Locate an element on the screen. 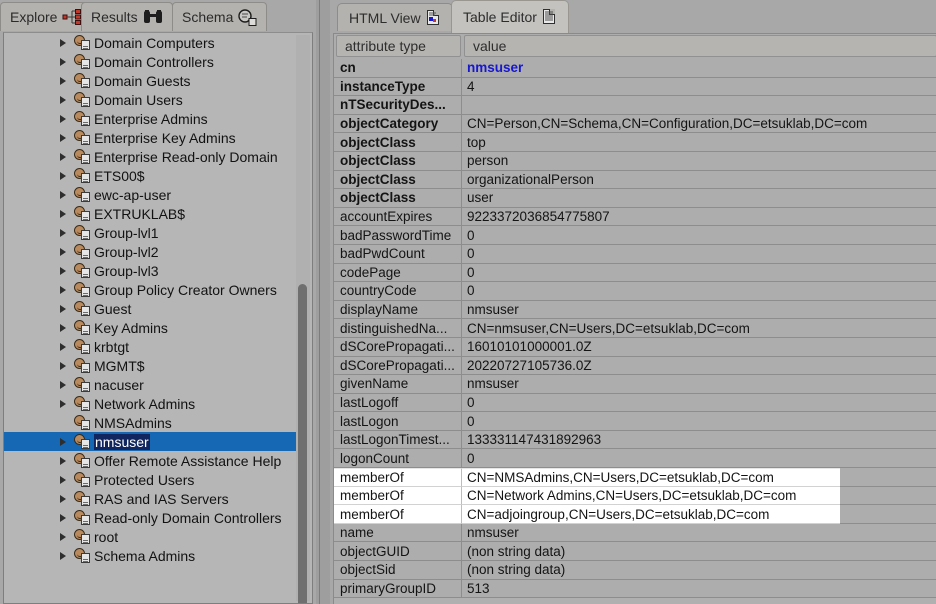 The image size is (936, 604). tree-item: Domain Guests is located at coordinates (150, 80).